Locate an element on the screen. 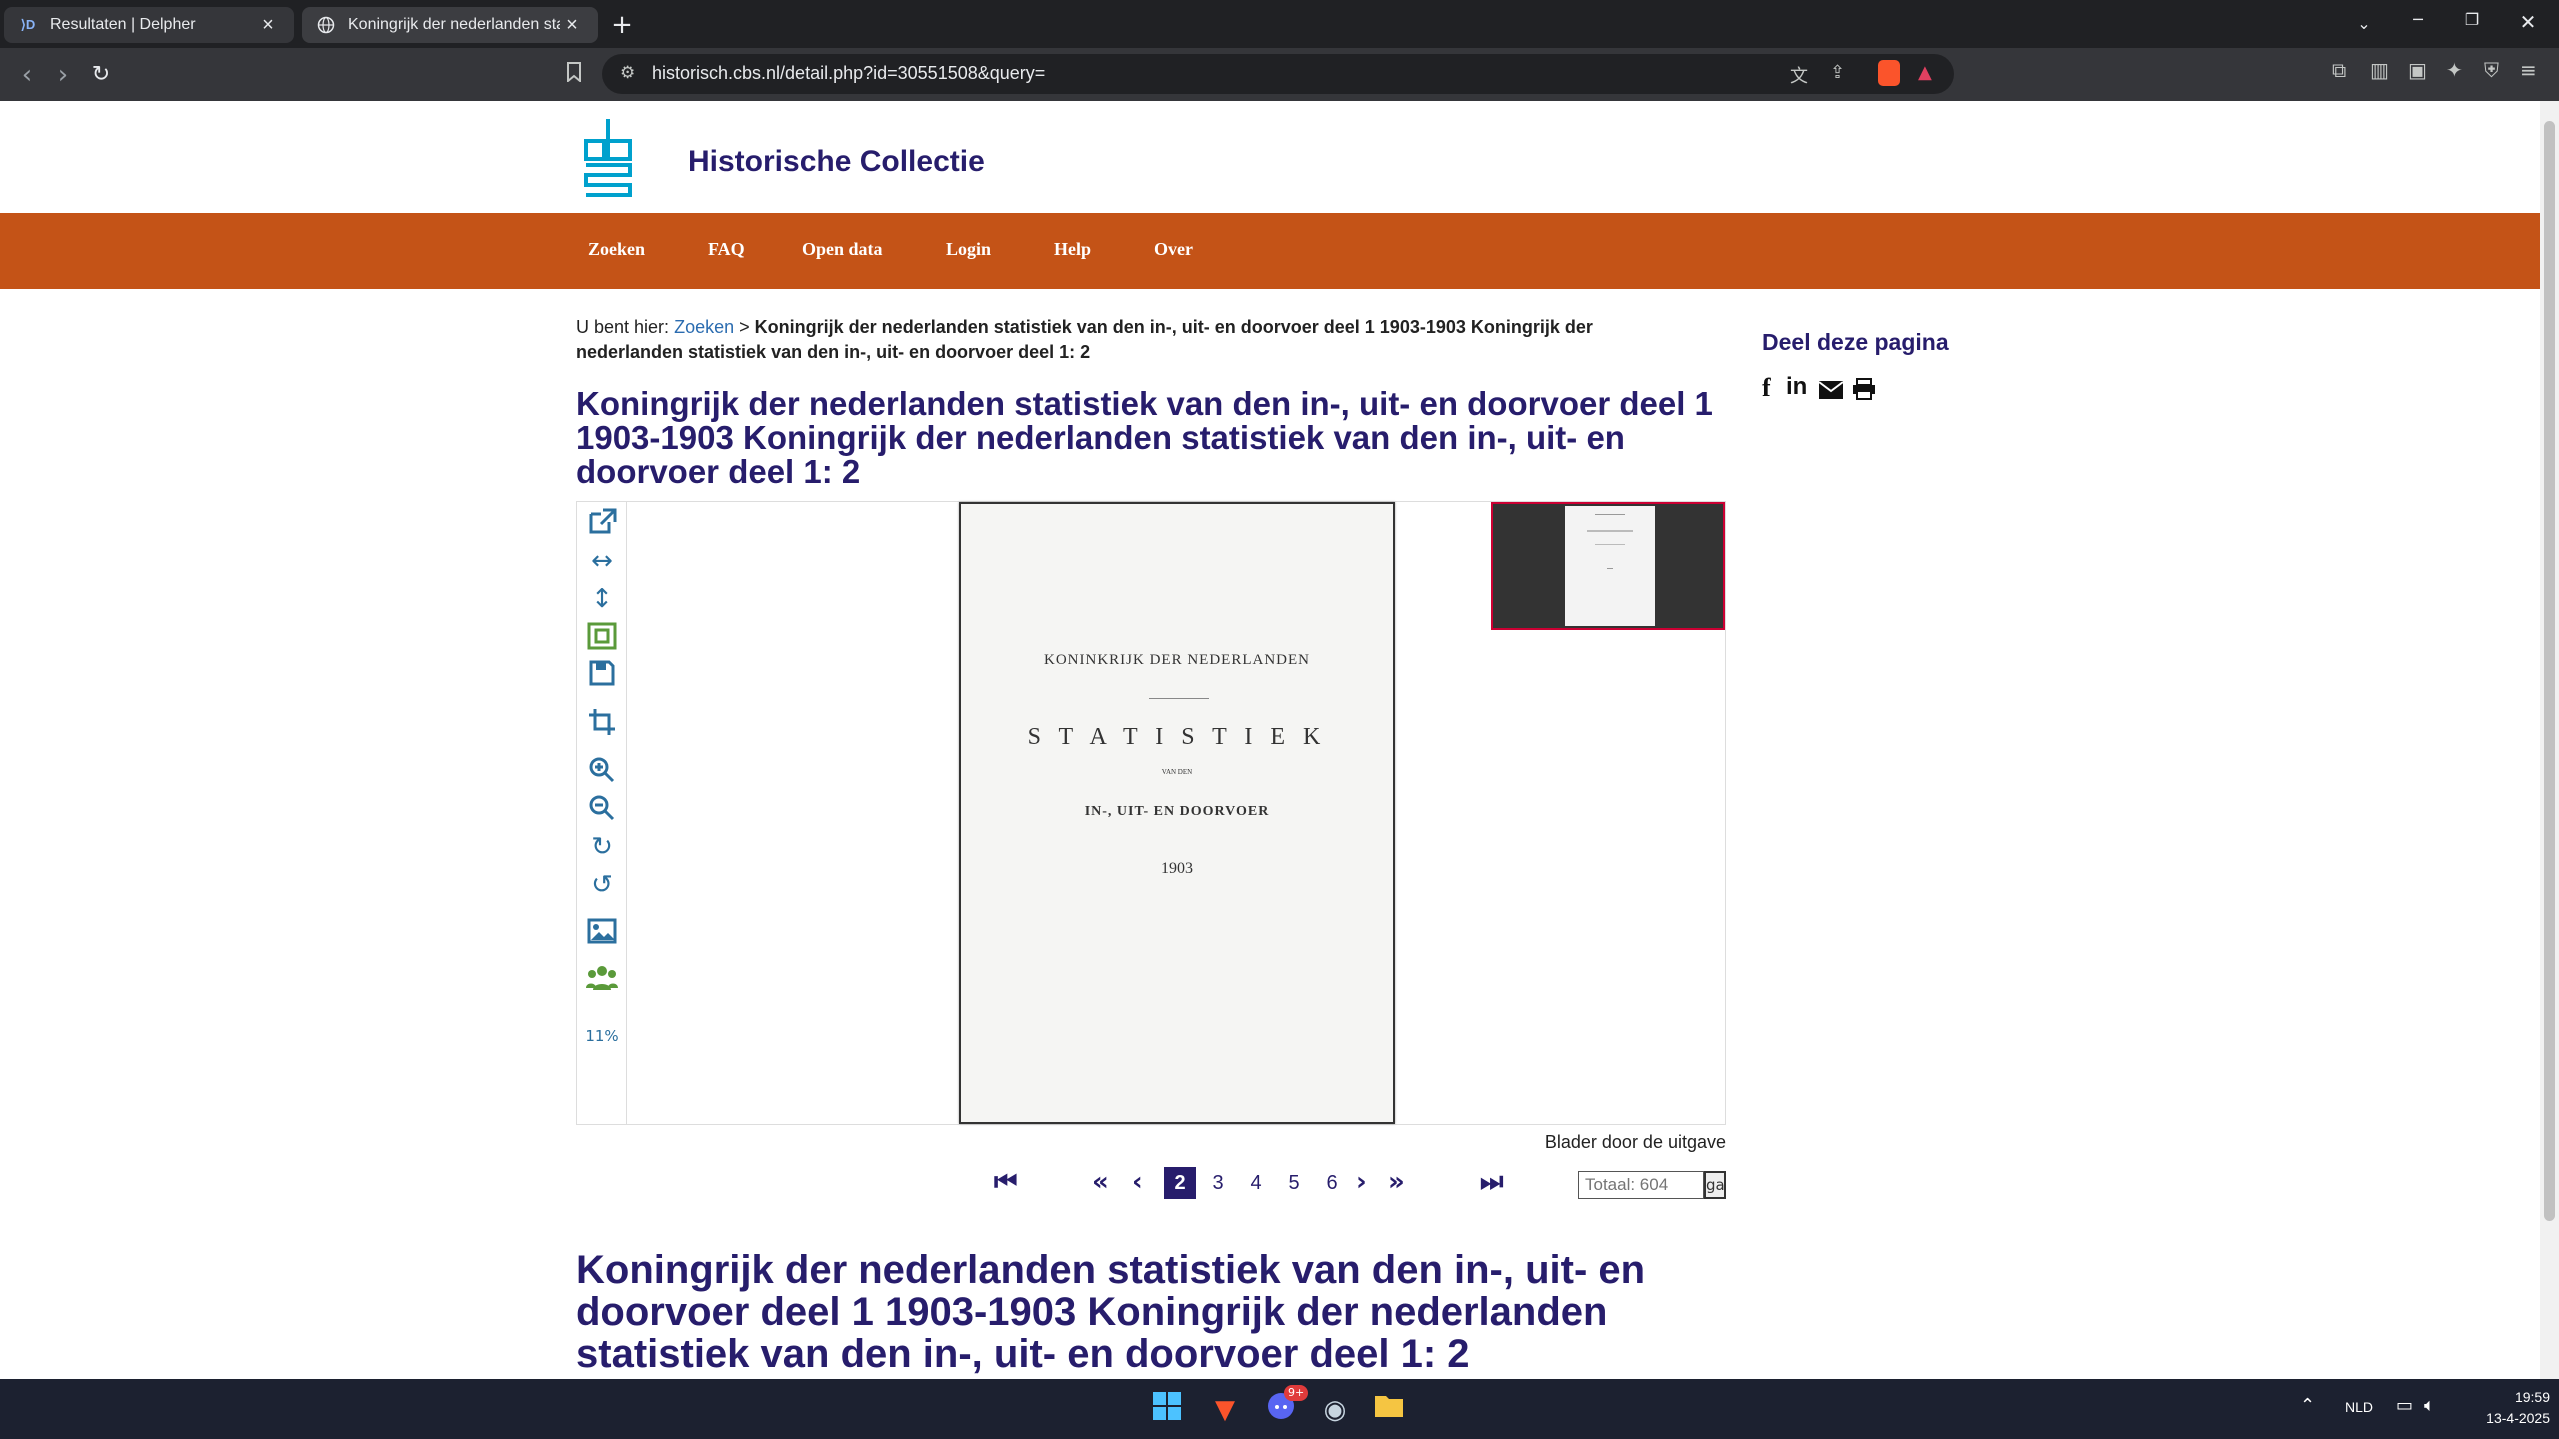 This screenshot has height=1439, width=2559. discord-icon: 9+ is located at coordinates (1285, 1407).